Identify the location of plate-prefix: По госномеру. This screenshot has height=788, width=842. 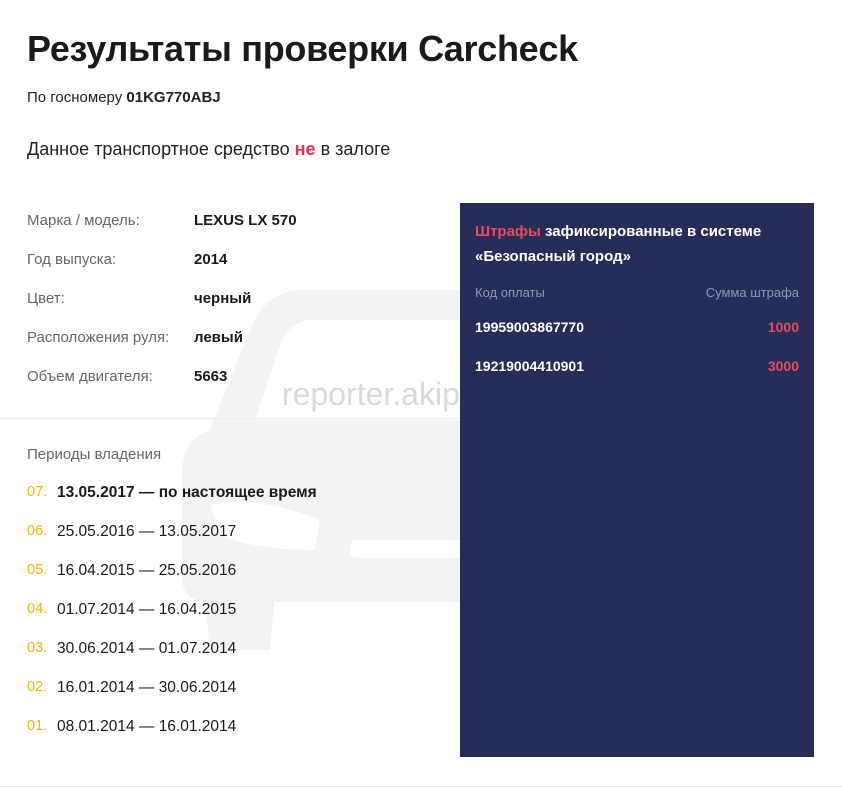
(75, 97).